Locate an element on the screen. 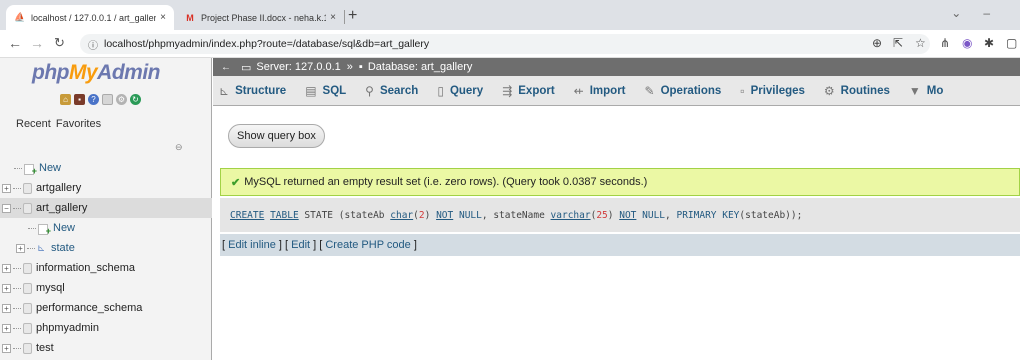  tree-item-performance-schema: + performance_schema is located at coordinates (106, 308).